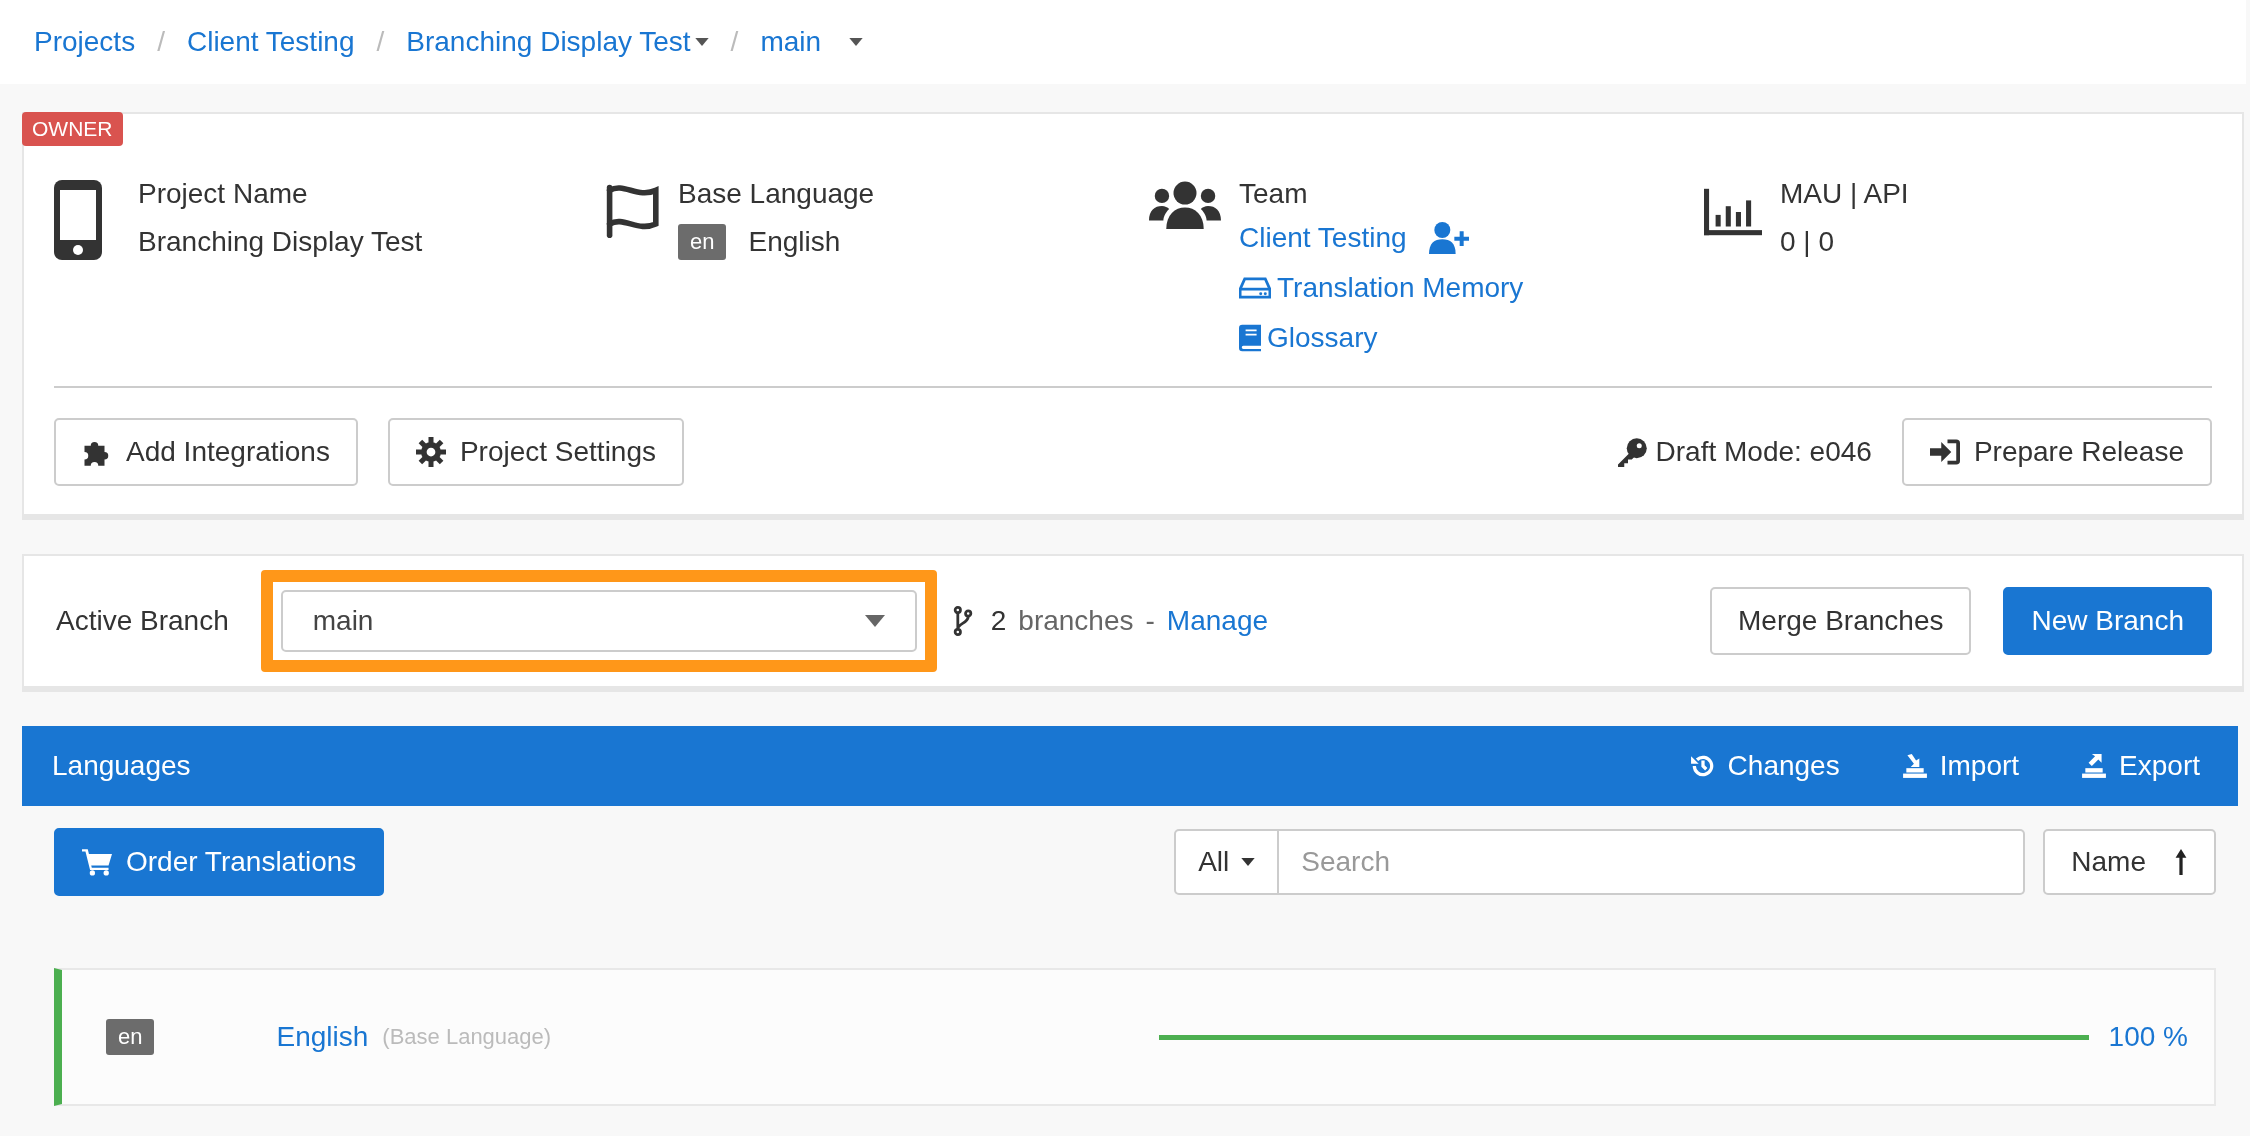  I want to click on language-link: English, so click(322, 1037).